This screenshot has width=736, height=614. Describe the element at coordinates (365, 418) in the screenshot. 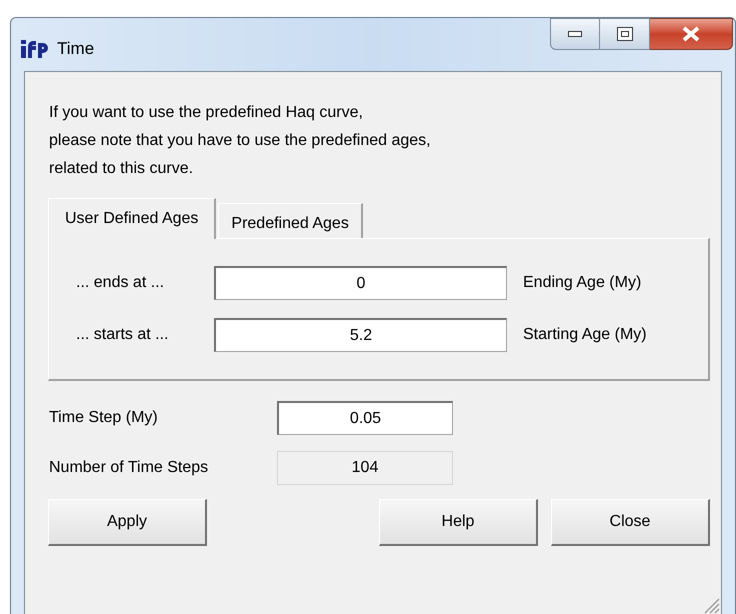

I see `input-field: 0.05` at that location.